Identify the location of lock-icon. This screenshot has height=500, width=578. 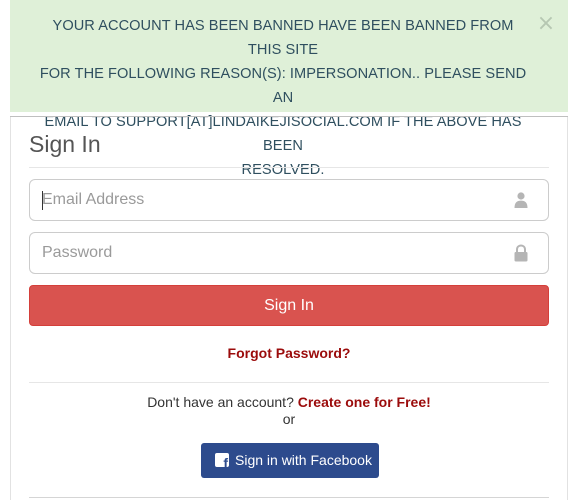
(521, 253).